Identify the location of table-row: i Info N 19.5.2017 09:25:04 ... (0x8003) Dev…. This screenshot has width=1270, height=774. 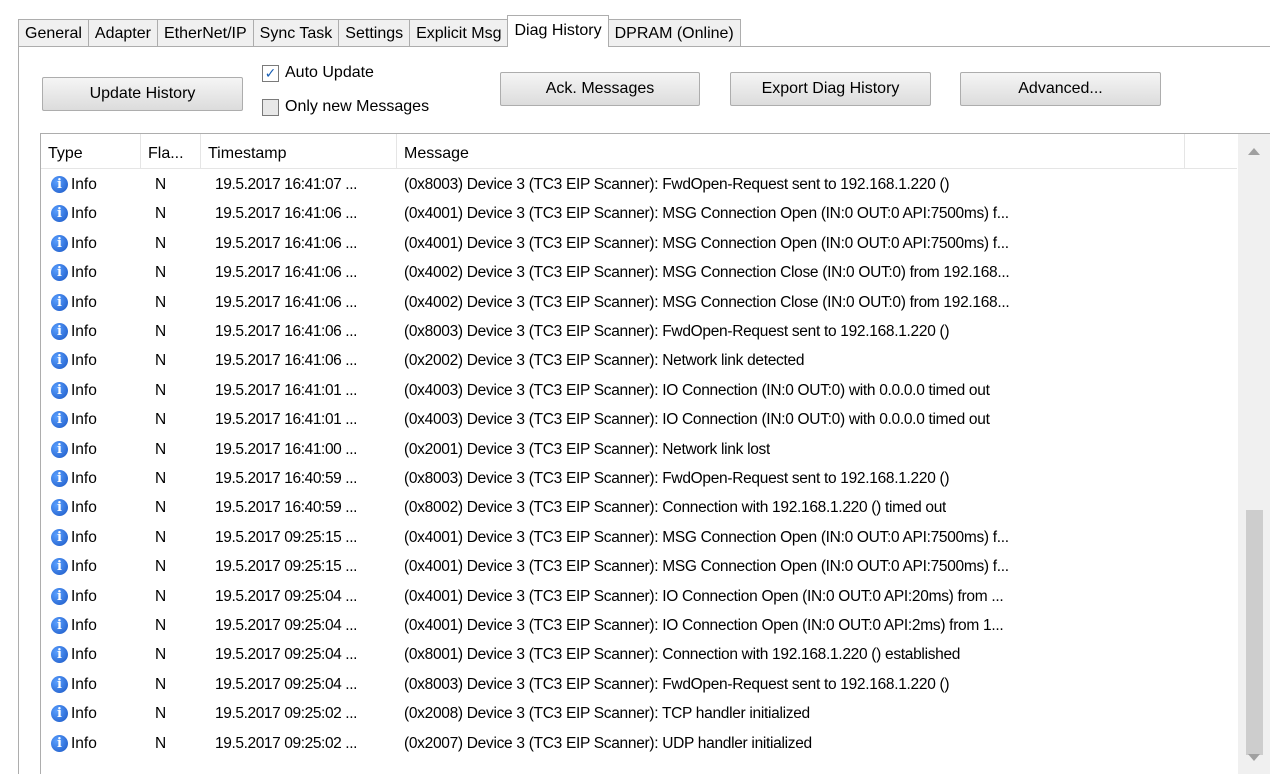
(639, 684).